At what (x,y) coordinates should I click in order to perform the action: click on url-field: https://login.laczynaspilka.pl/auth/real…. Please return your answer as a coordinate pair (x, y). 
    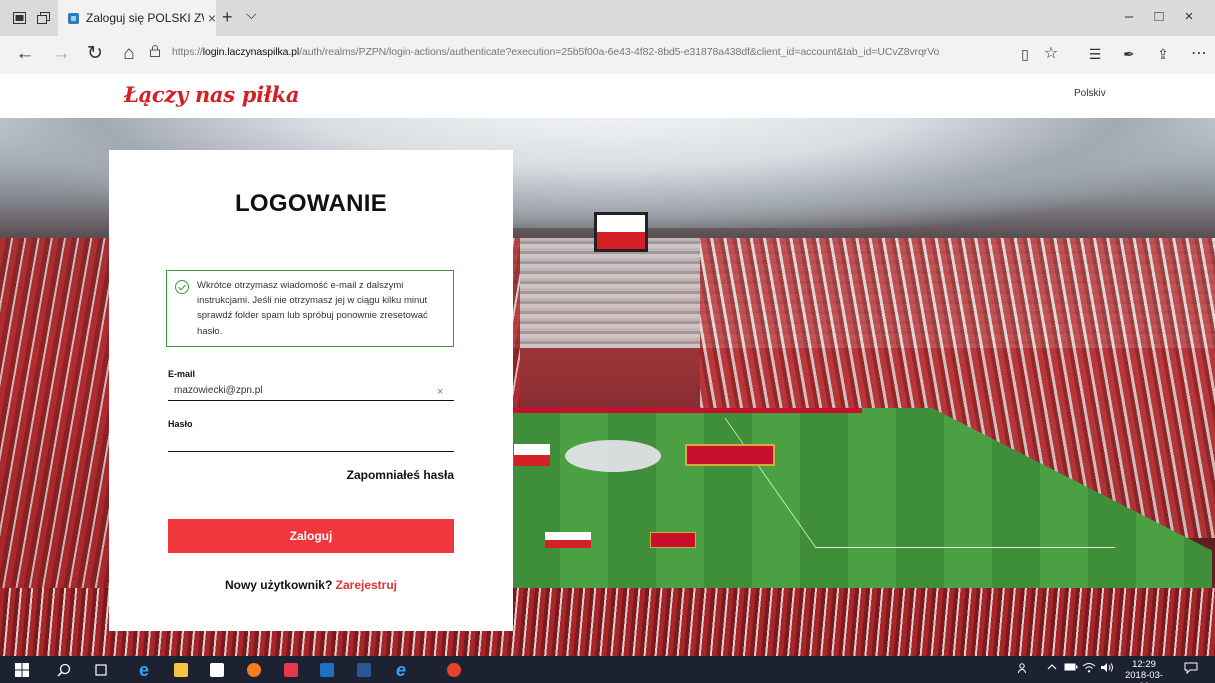
    Looking at the image, I should click on (592, 52).